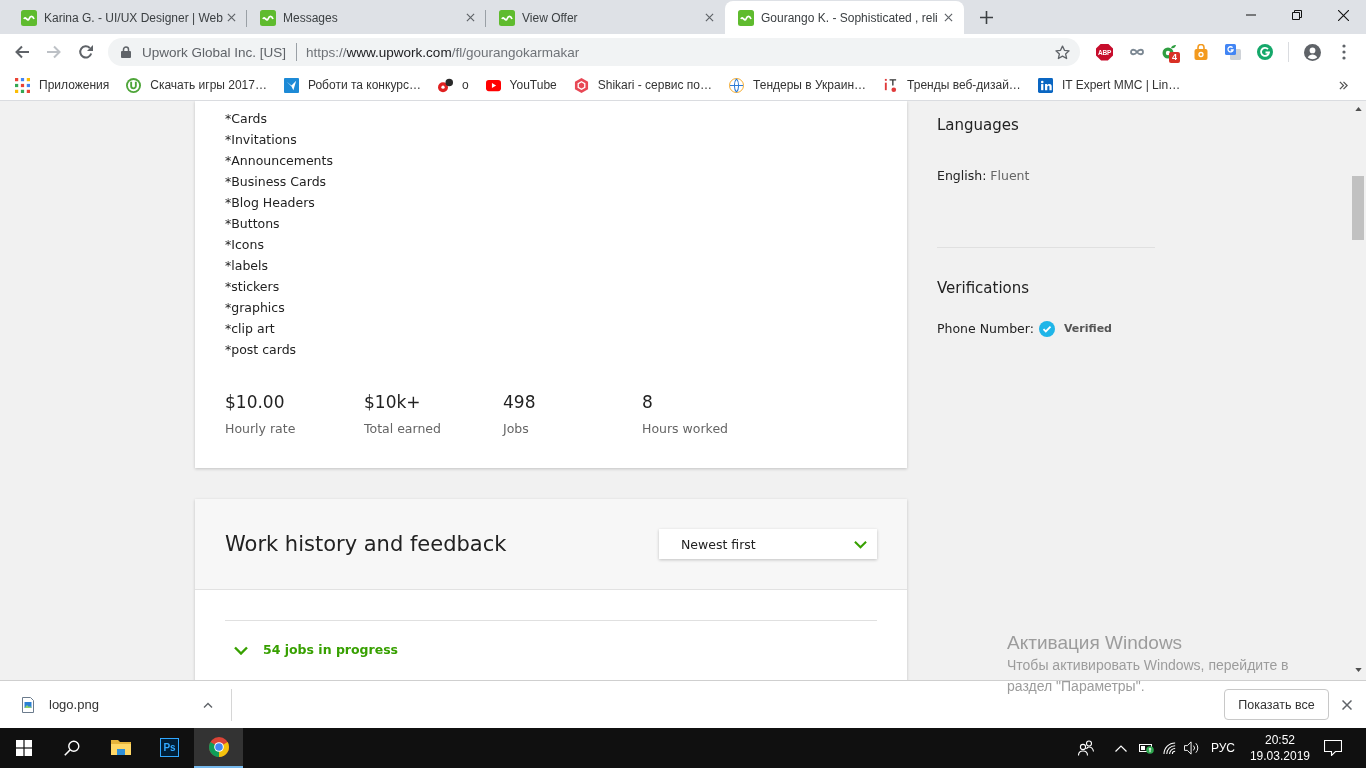  What do you see at coordinates (1358, 109) in the screenshot?
I see `triangle-up-icon` at bounding box center [1358, 109].